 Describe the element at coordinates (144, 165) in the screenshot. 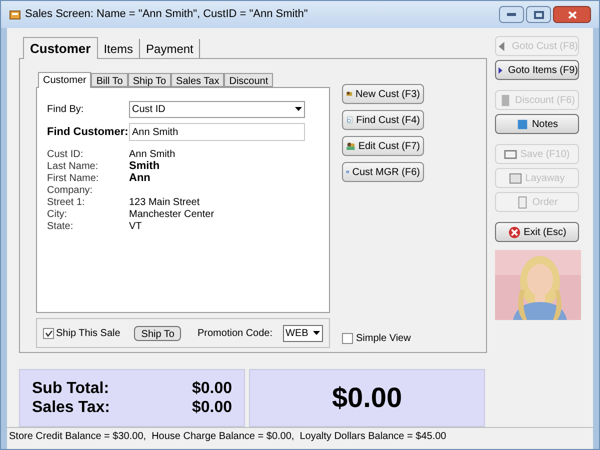

I see `field-value: Smith` at that location.